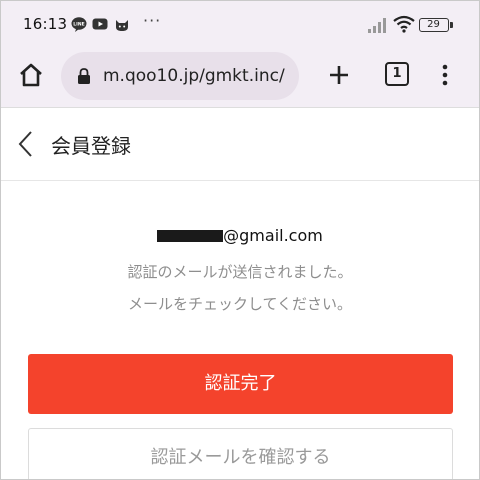 This screenshot has width=480, height=480. I want to click on tab-count: 1, so click(397, 73).